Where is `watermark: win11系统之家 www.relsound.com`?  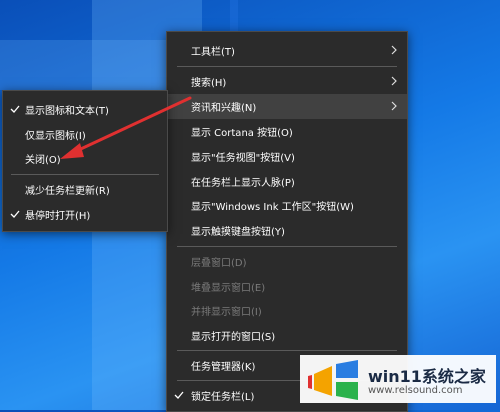 watermark: win11系统之家 www.relsound.com is located at coordinates (398, 379).